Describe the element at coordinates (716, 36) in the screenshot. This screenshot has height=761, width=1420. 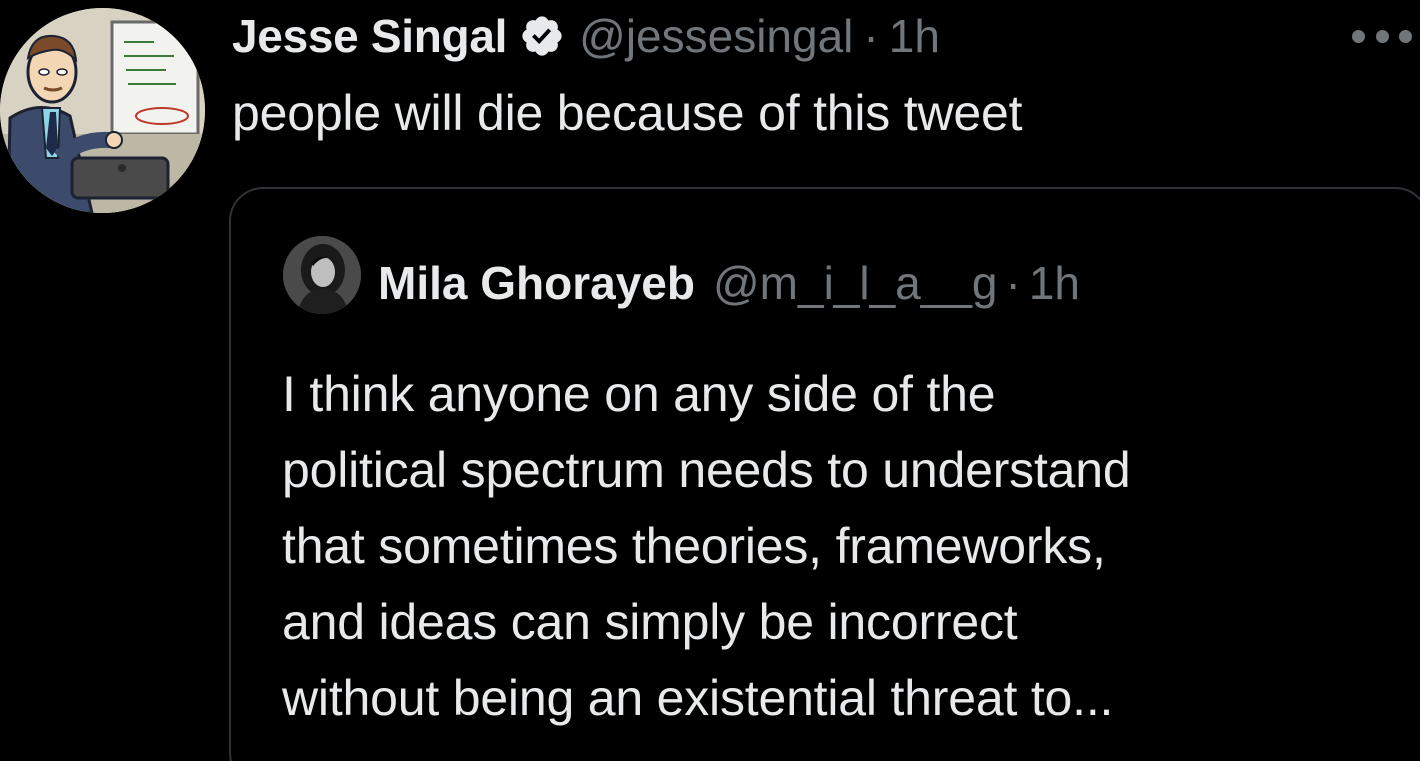
I see `author-handle: @jessesingal` at that location.